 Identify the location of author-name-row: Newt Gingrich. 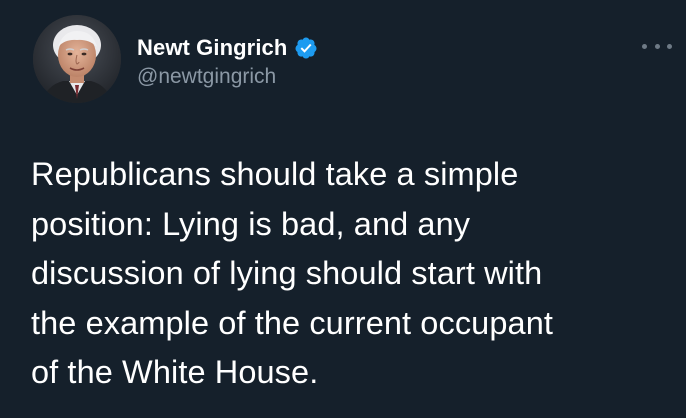
(227, 48).